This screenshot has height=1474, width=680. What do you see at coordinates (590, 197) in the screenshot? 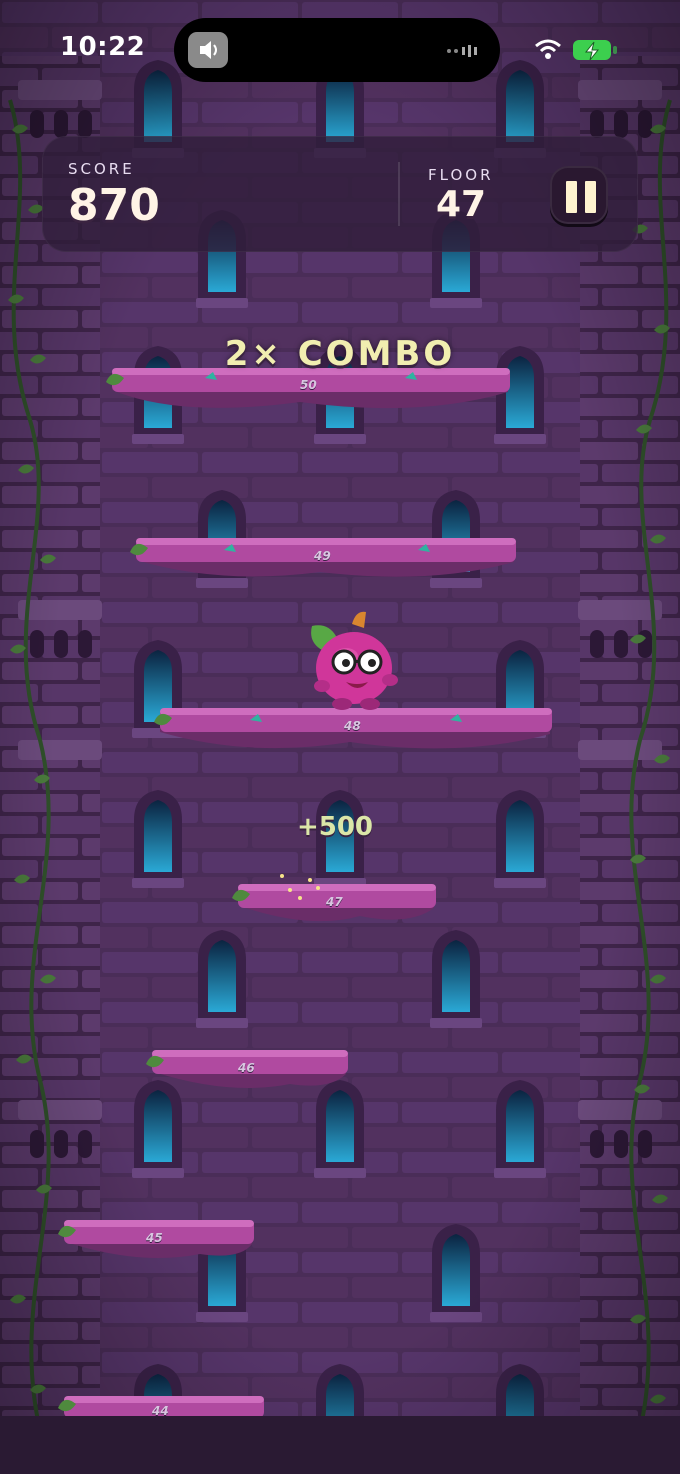
I see `pause-icon-bar-right` at bounding box center [590, 197].